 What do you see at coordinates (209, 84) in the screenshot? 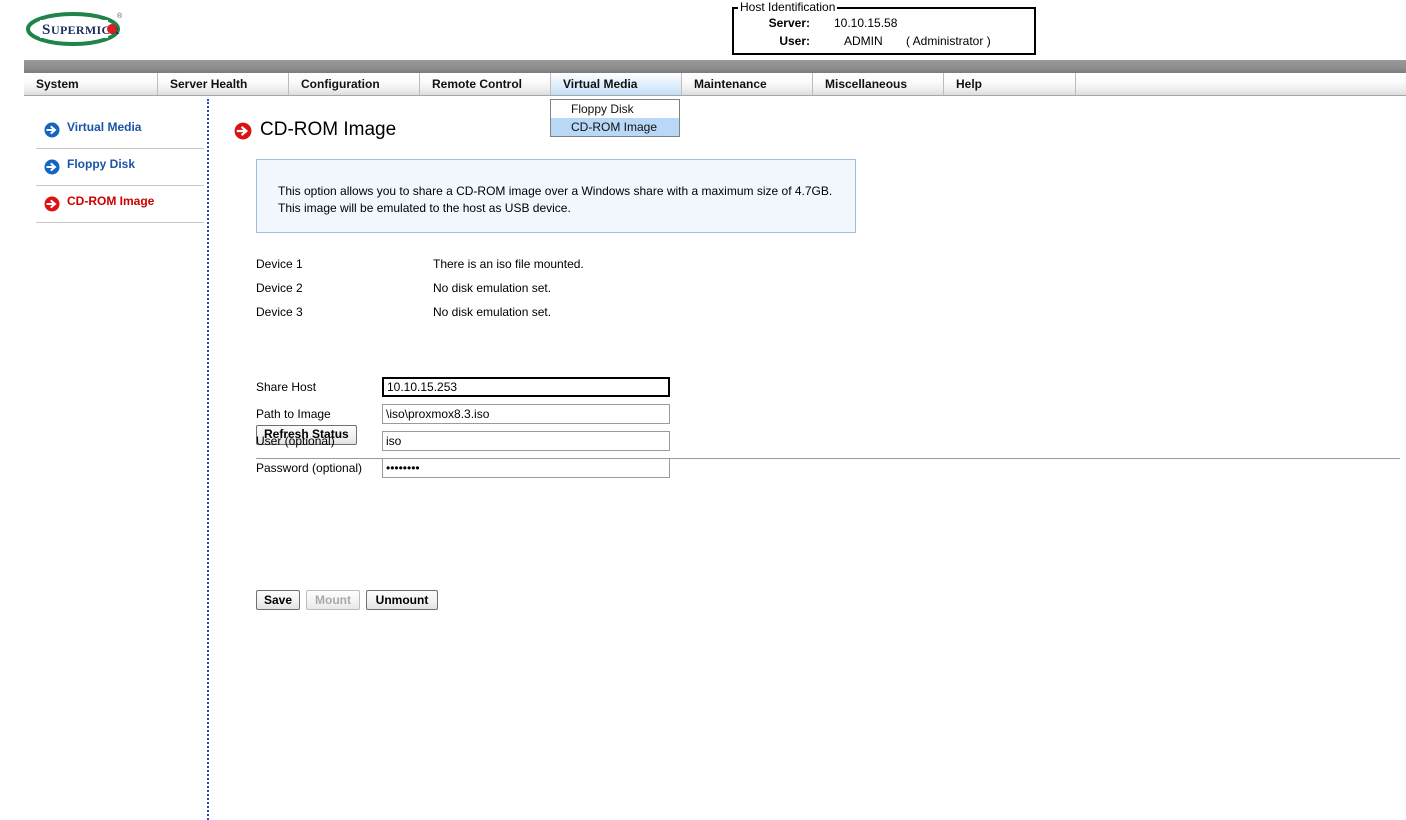
I see `nav-tab-label: Server Health` at bounding box center [209, 84].